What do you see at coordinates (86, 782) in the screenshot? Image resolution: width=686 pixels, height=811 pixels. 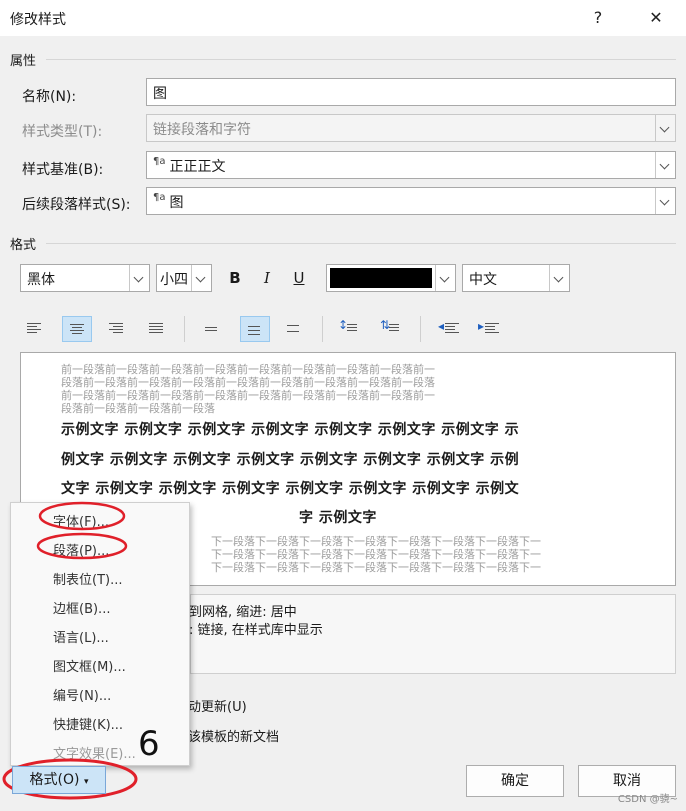 I see `chevron-down-icon: ▾` at bounding box center [86, 782].